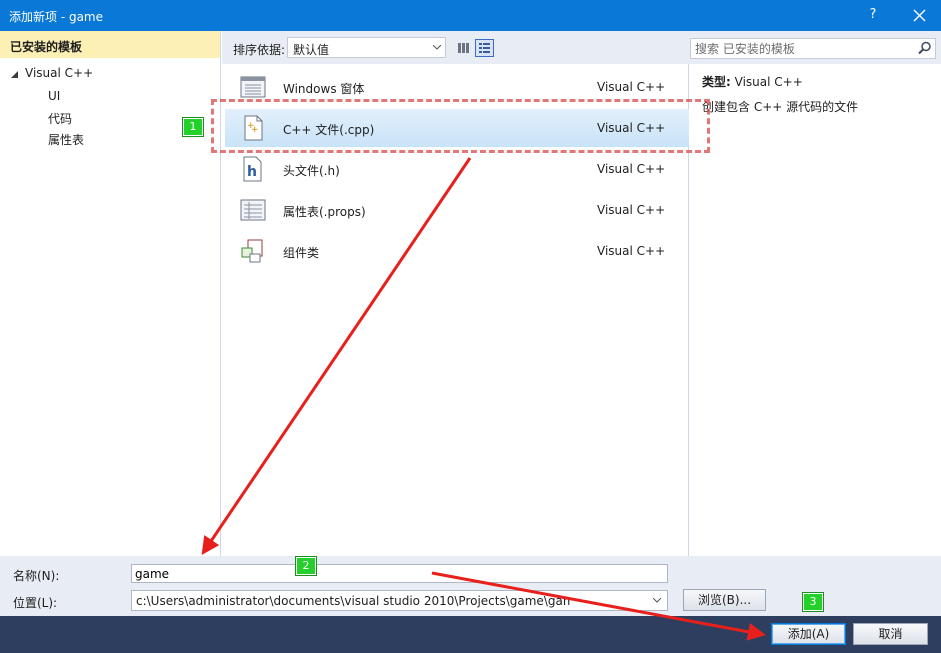 The width and height of the screenshot is (941, 653). Describe the element at coordinates (399, 573) in the screenshot. I see `name-field` at that location.